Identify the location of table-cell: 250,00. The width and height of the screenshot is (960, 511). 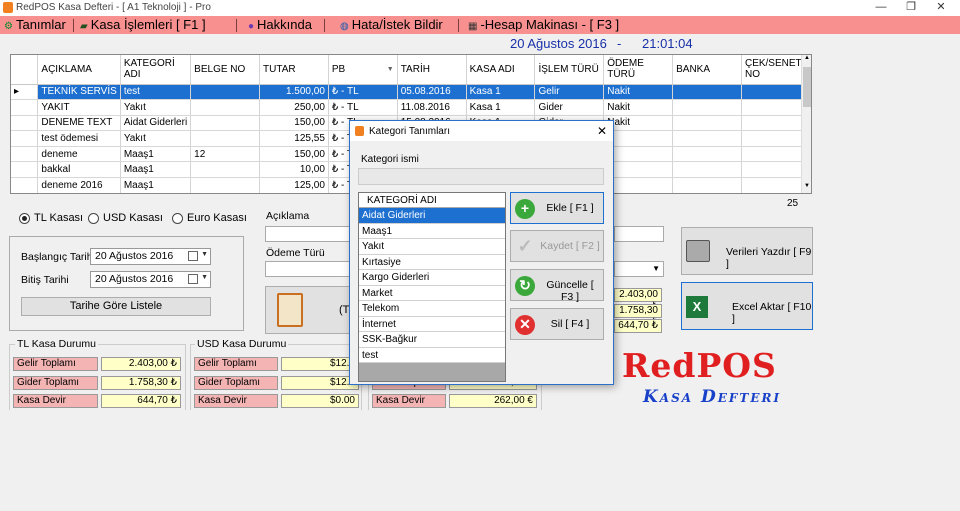
(294, 107).